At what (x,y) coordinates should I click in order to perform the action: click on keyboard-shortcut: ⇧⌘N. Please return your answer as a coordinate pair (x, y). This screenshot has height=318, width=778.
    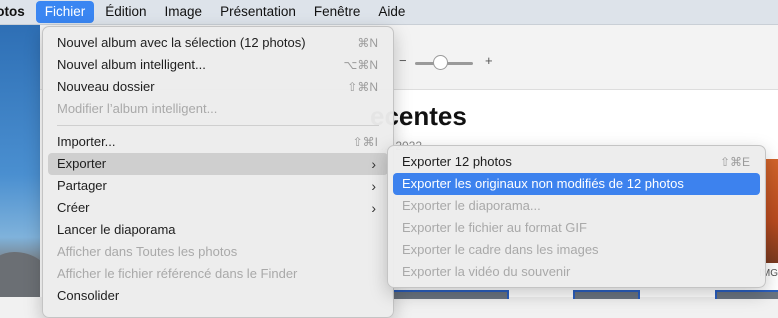
    Looking at the image, I should click on (362, 87).